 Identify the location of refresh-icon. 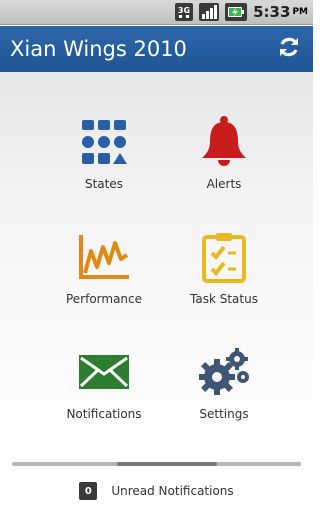
(289, 49).